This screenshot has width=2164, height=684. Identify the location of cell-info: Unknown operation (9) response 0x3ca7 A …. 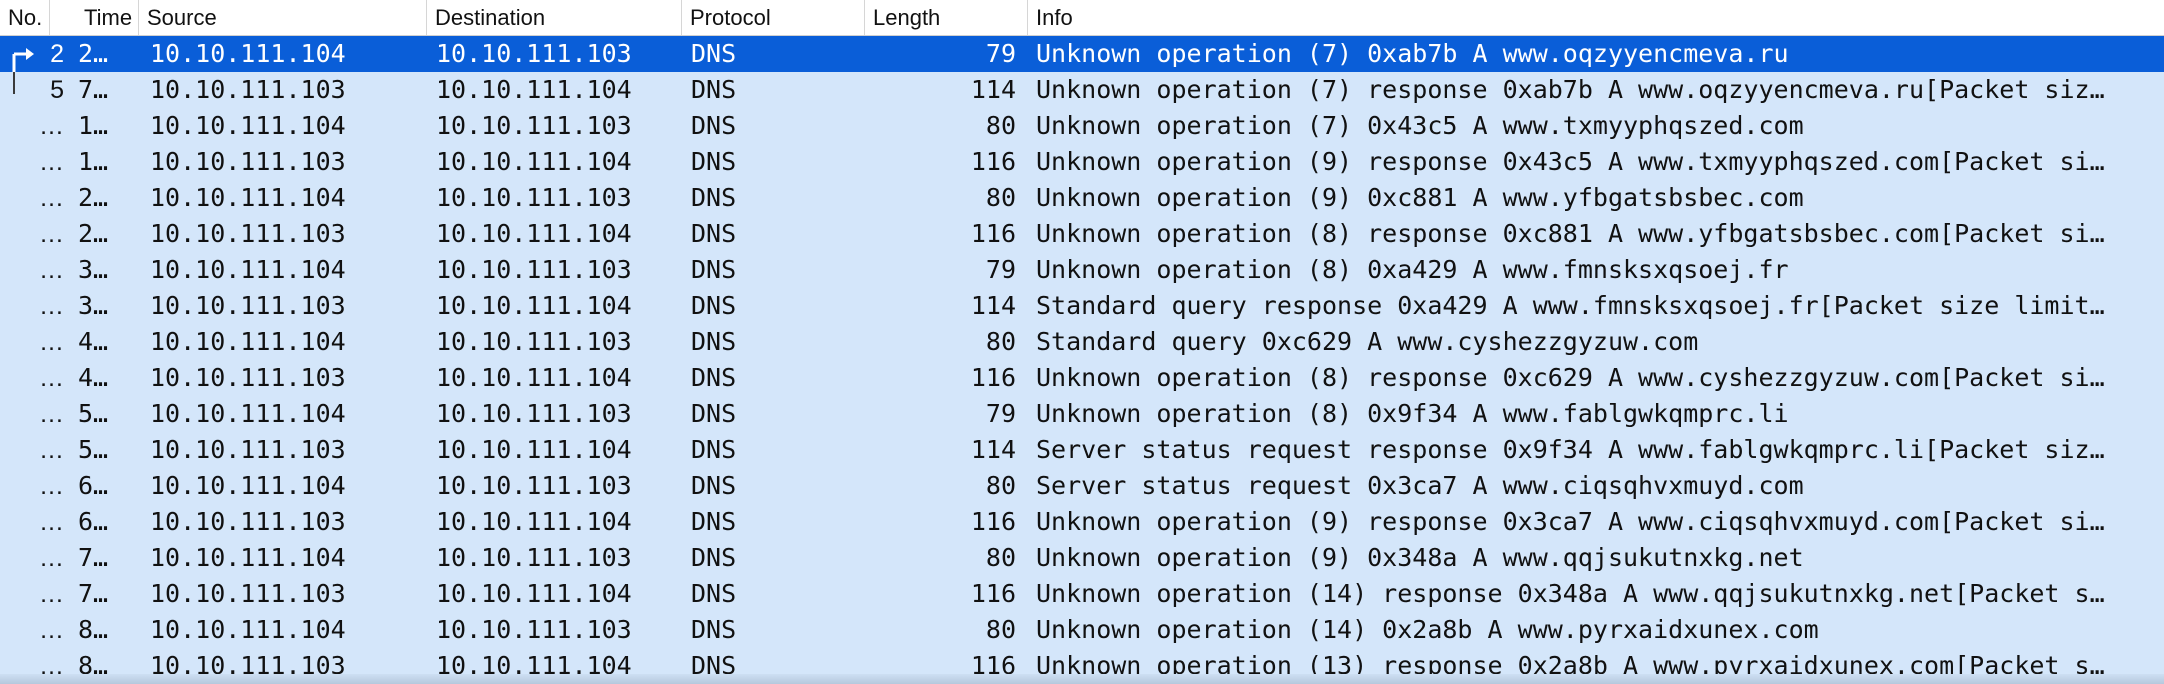
(1570, 521).